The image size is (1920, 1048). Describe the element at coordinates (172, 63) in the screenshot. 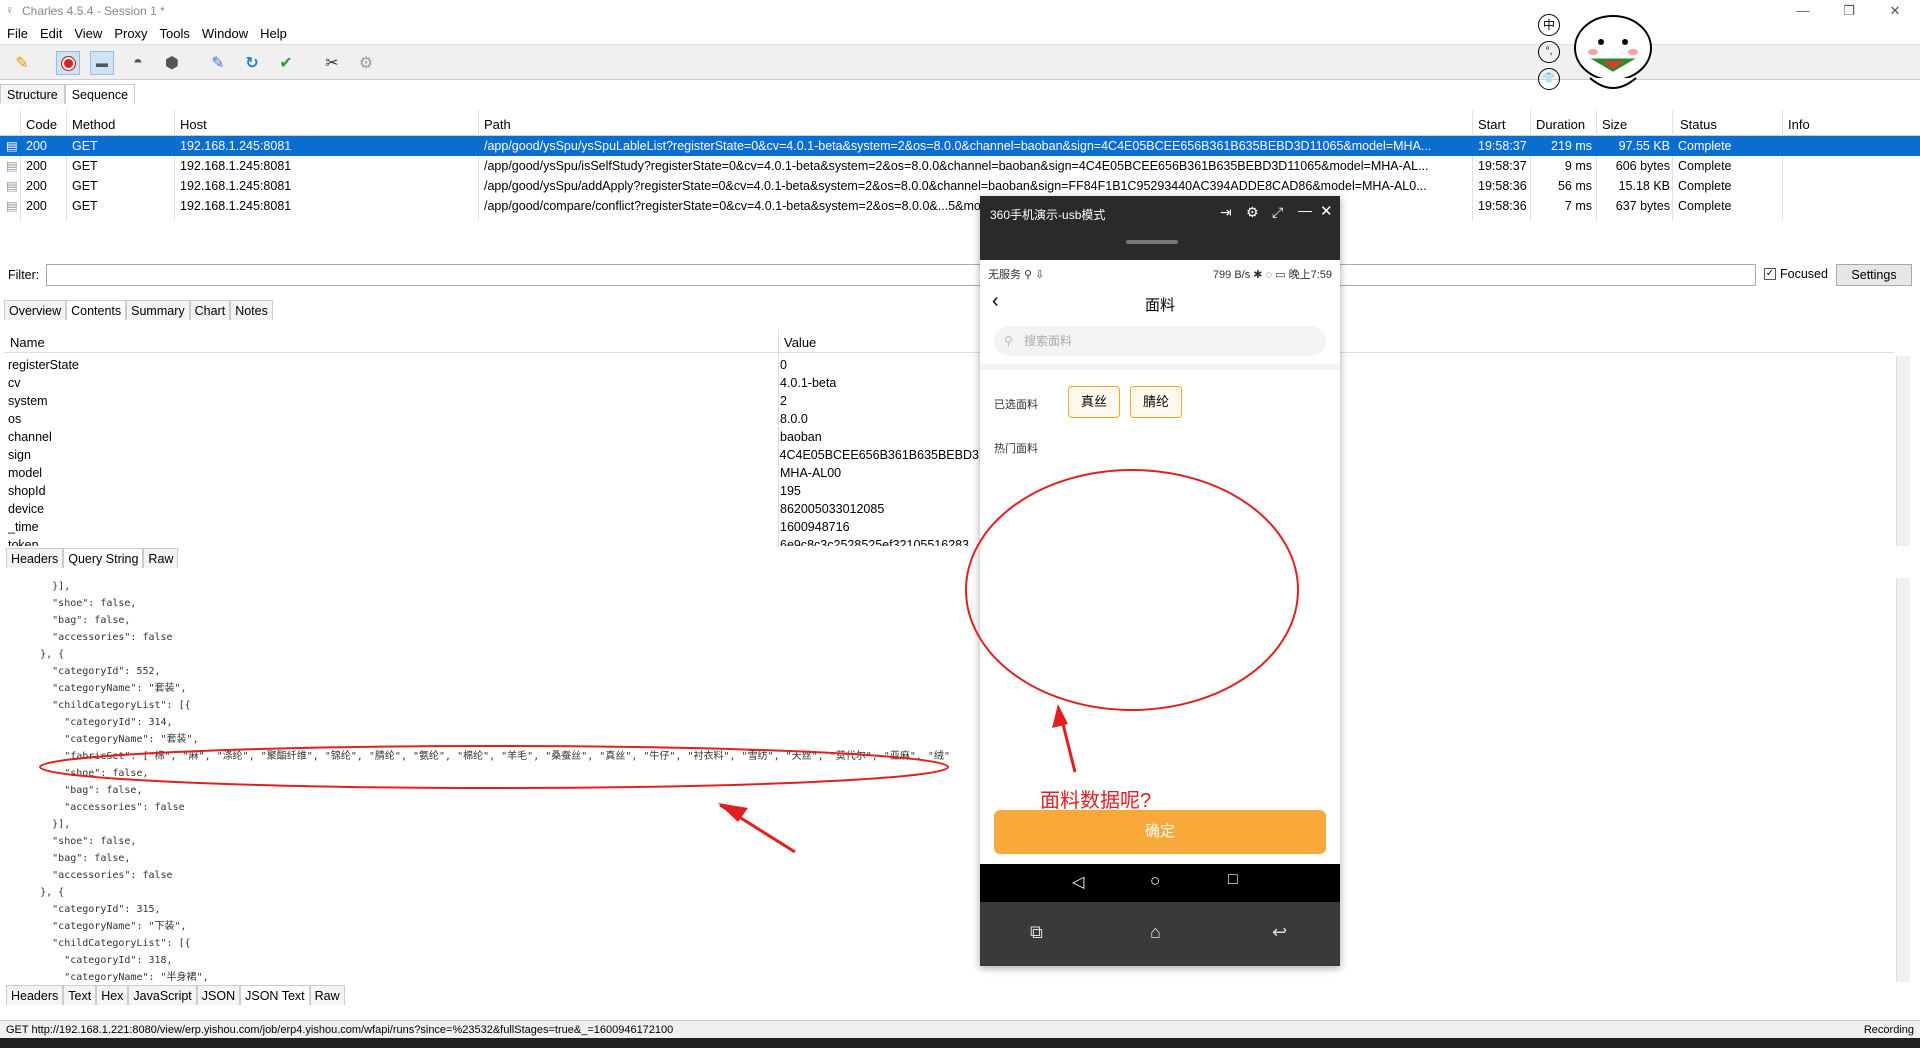

I see `stop-icon: ⬢` at that location.